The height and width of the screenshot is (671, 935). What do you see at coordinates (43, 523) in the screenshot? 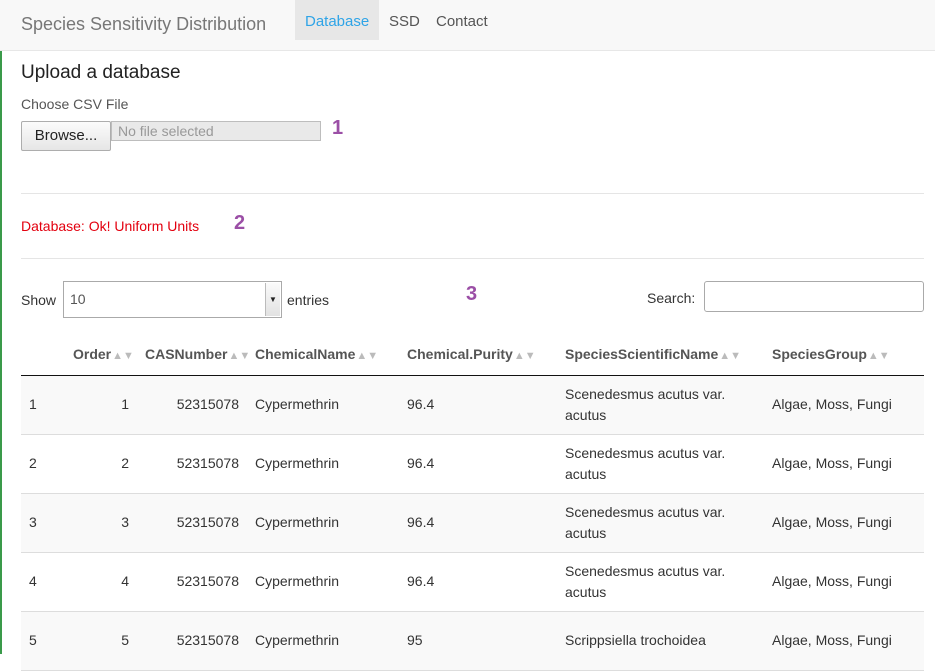
I see `cell-index: 3` at bounding box center [43, 523].